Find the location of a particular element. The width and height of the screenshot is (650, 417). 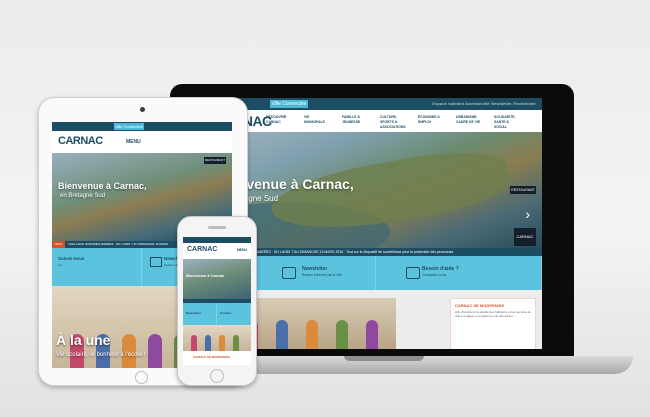

tablet-home-button is located at coordinates (141, 377).